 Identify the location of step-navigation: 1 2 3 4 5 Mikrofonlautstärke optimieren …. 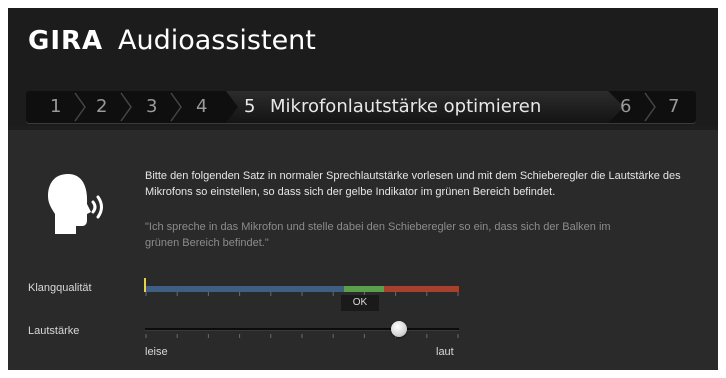
(361, 107).